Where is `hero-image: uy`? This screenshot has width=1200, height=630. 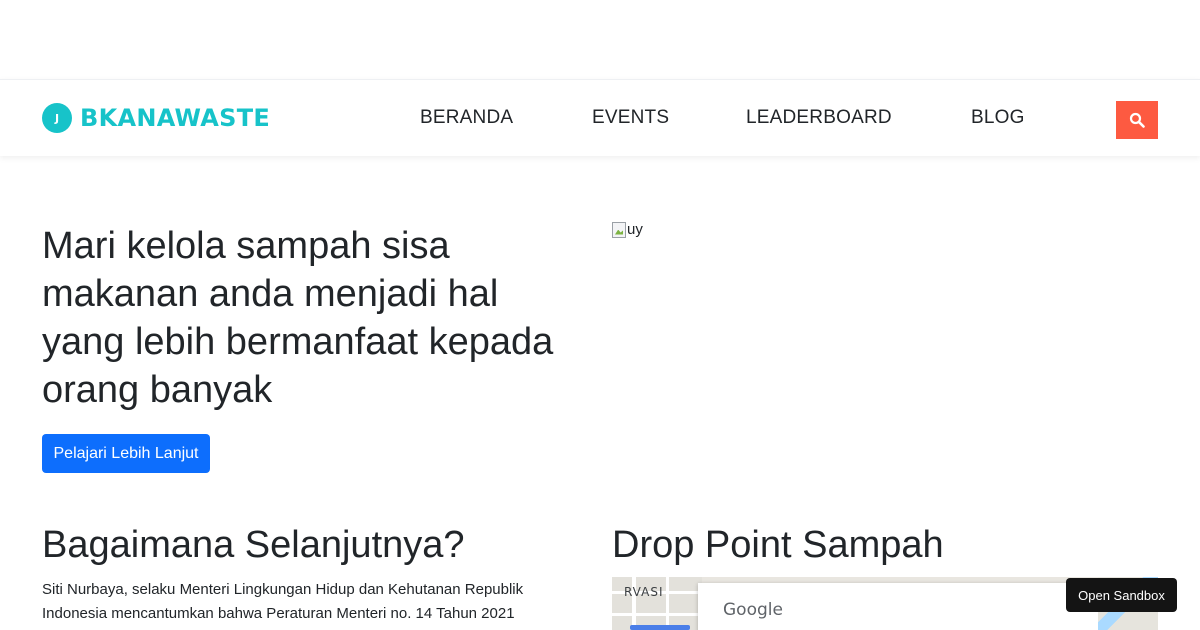
hero-image: uy is located at coordinates (627, 229).